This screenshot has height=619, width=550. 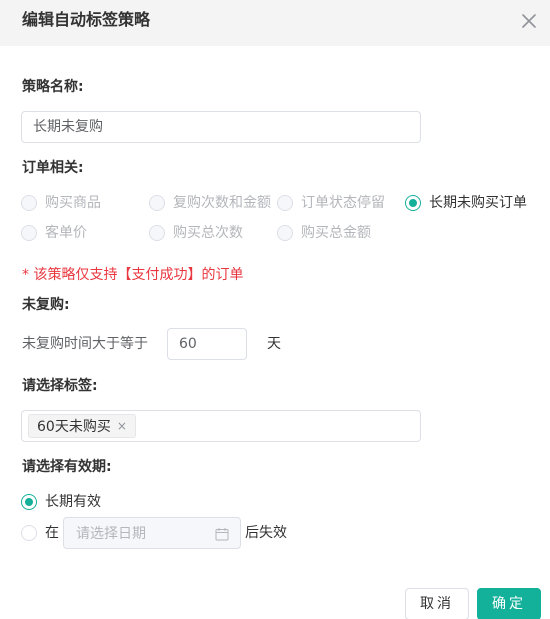 I want to click on no-repurchase-label: 未复购:, so click(x=46, y=305).